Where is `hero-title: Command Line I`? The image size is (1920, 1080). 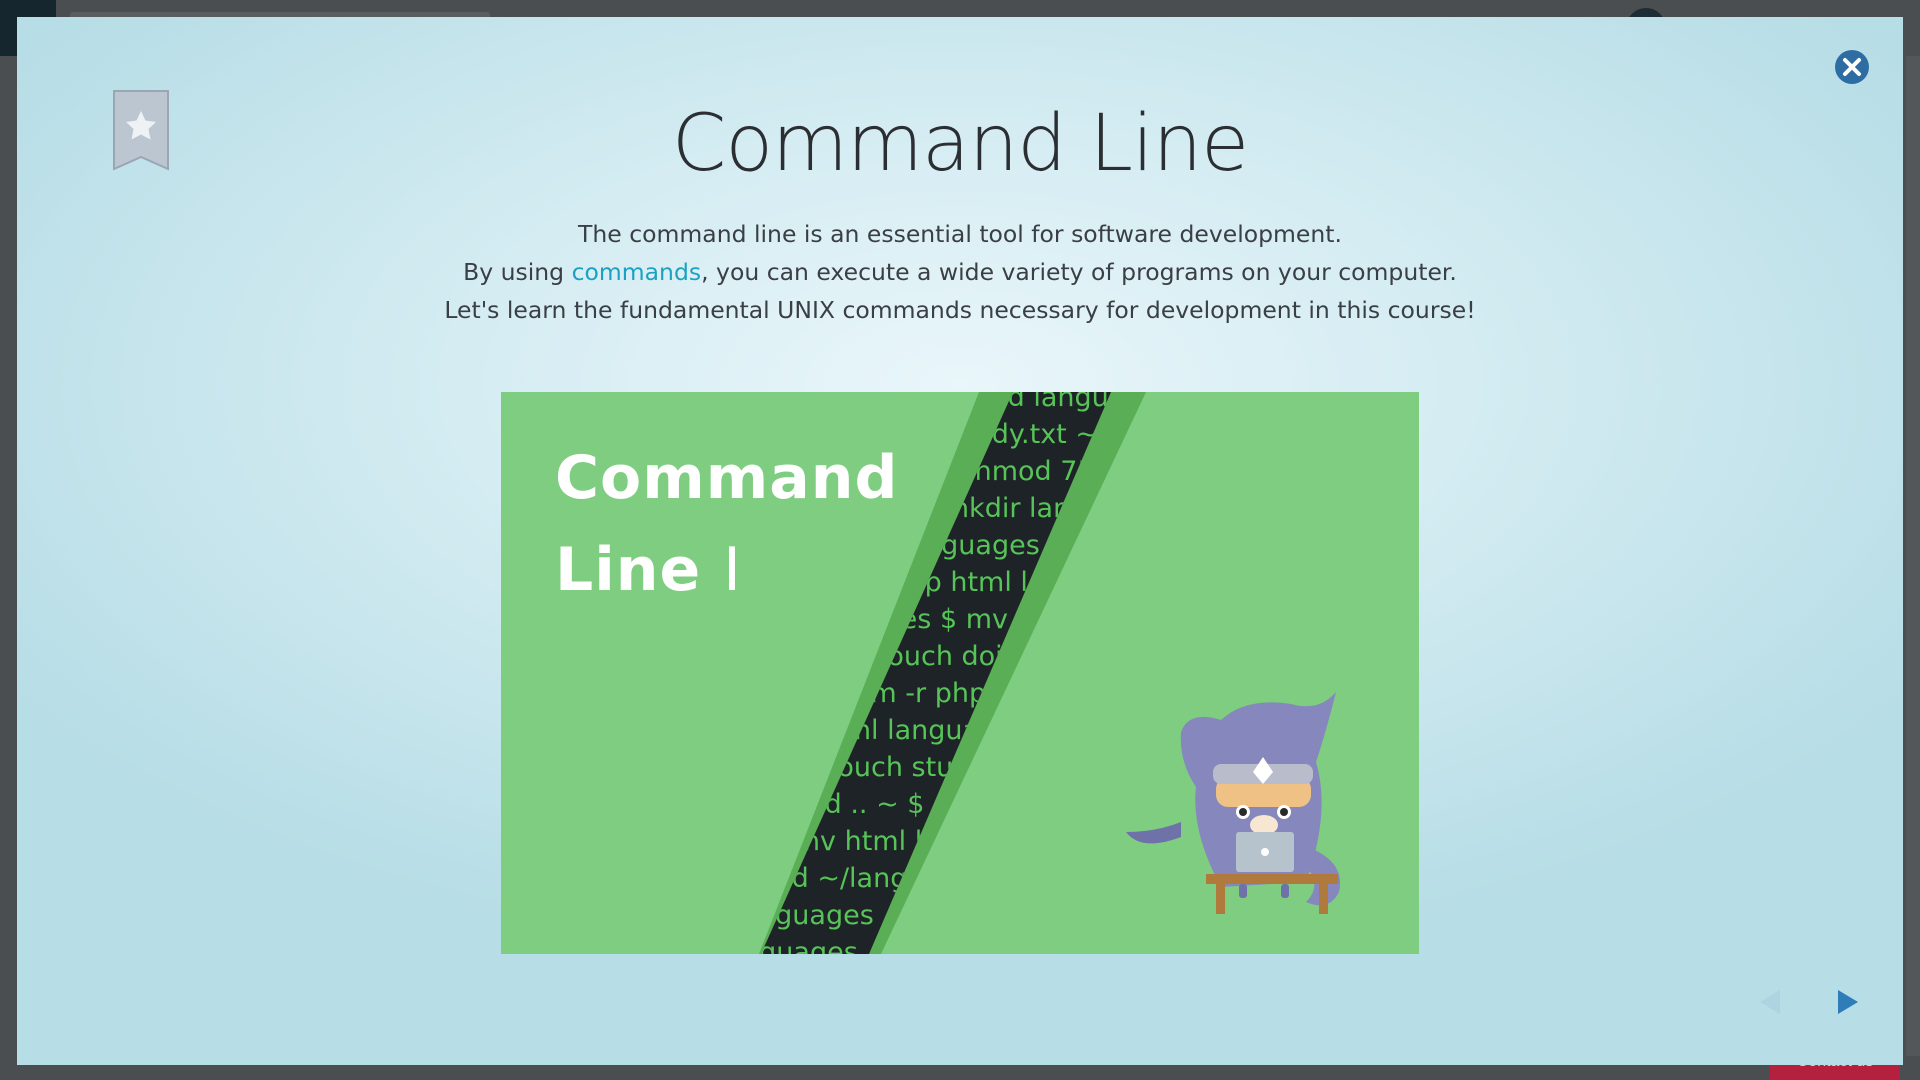
hero-title: Command Line I is located at coordinates (726, 524).